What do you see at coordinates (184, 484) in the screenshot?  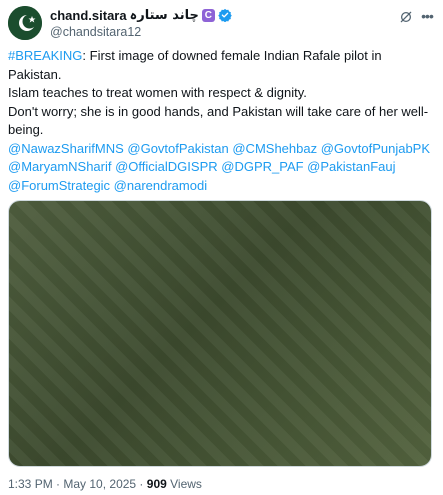 I see `views-label: Views` at bounding box center [184, 484].